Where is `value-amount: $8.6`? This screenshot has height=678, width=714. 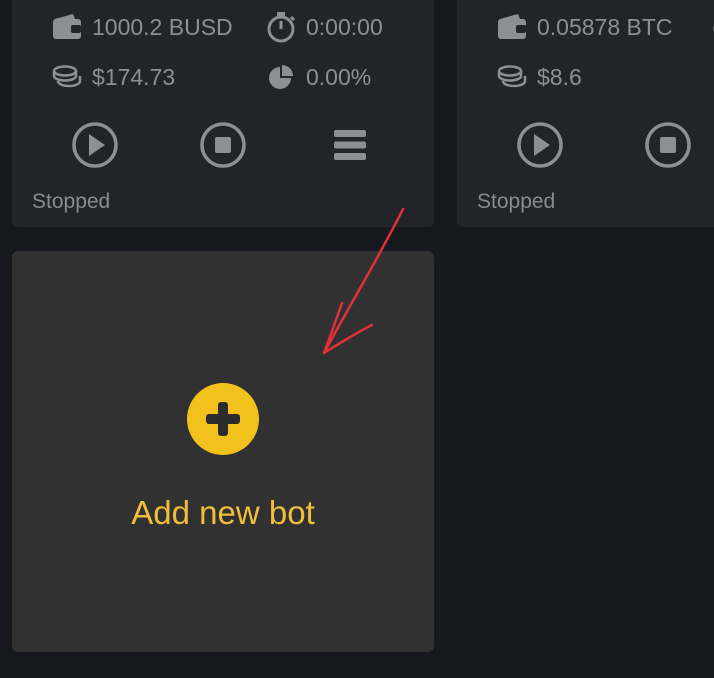 value-amount: $8.6 is located at coordinates (559, 76).